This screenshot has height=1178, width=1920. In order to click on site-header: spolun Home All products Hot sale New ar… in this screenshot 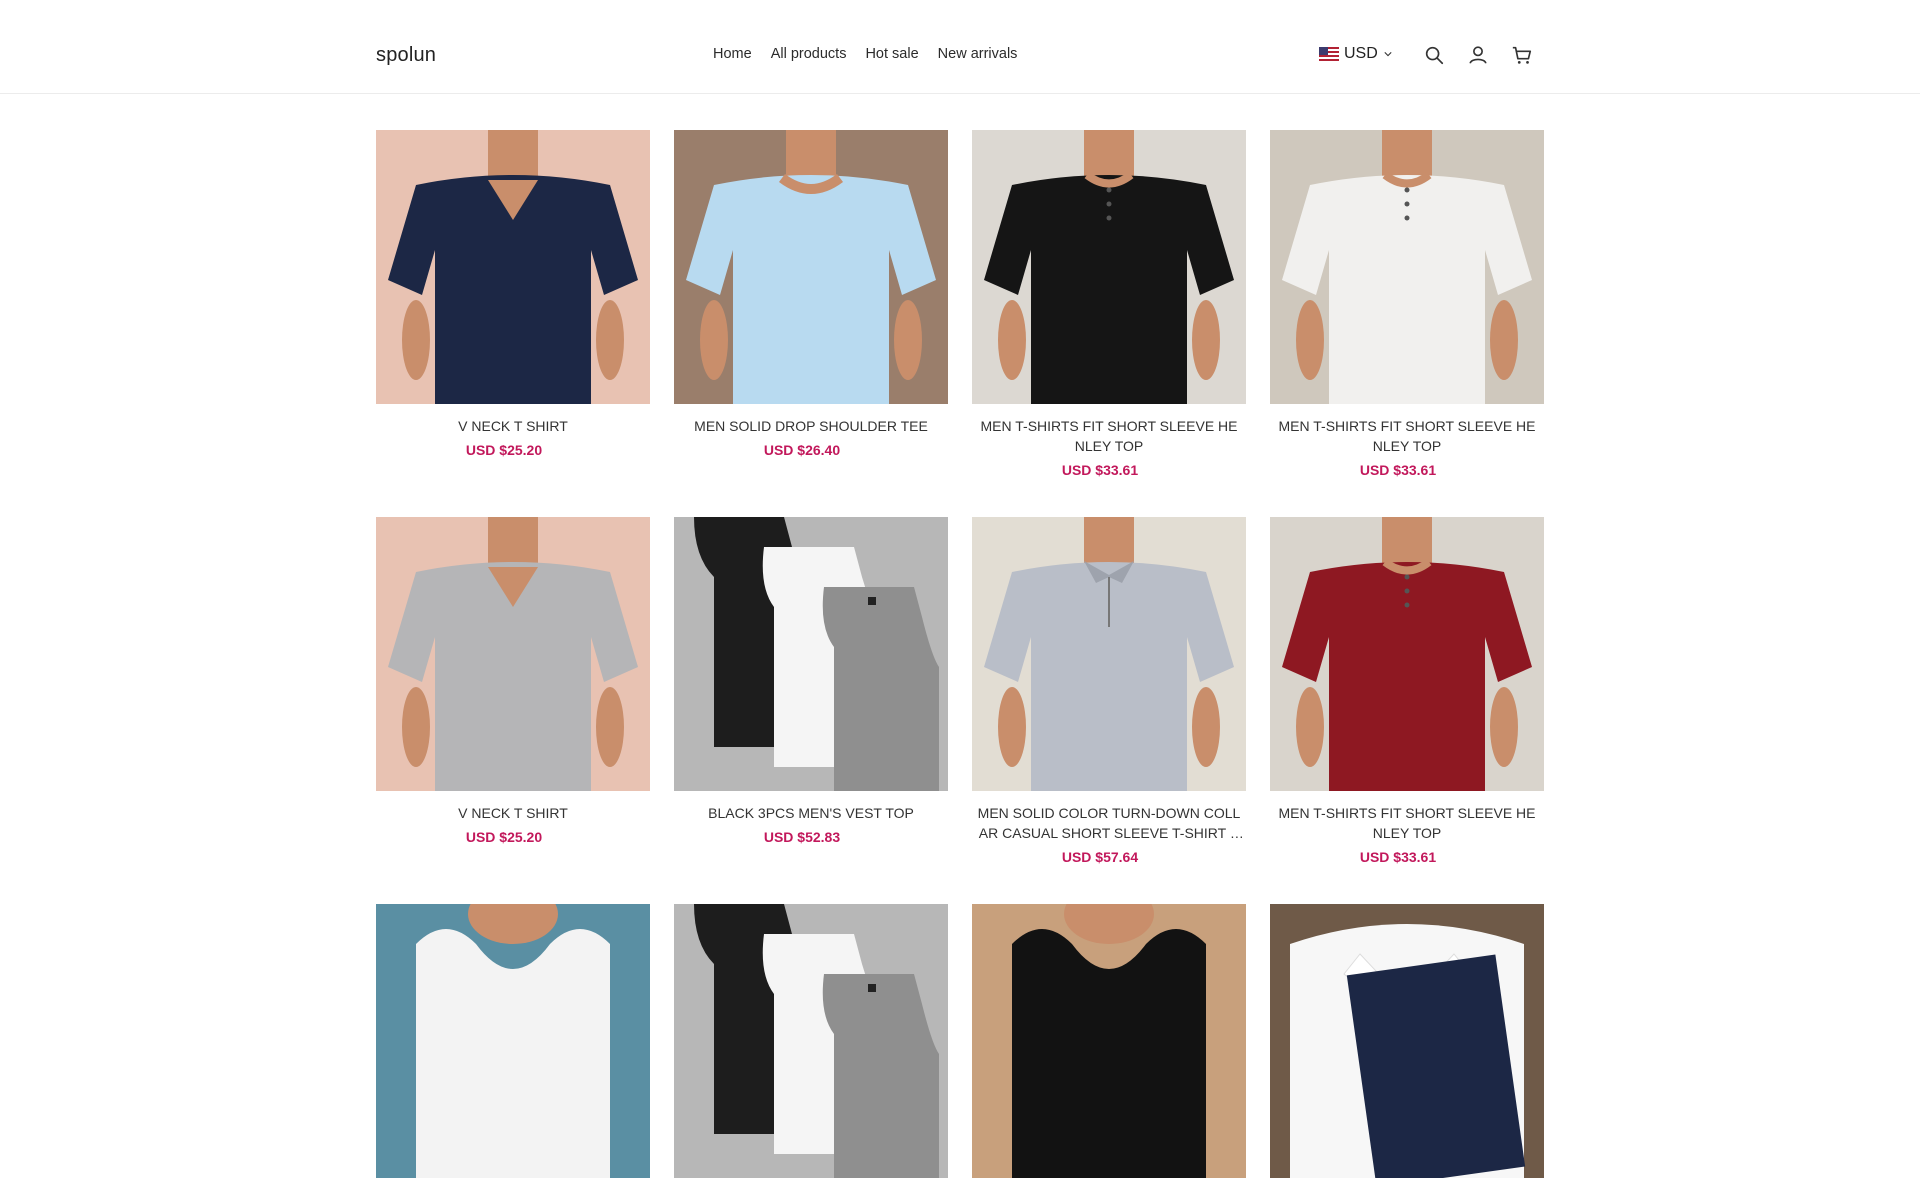, I will do `click(960, 47)`.